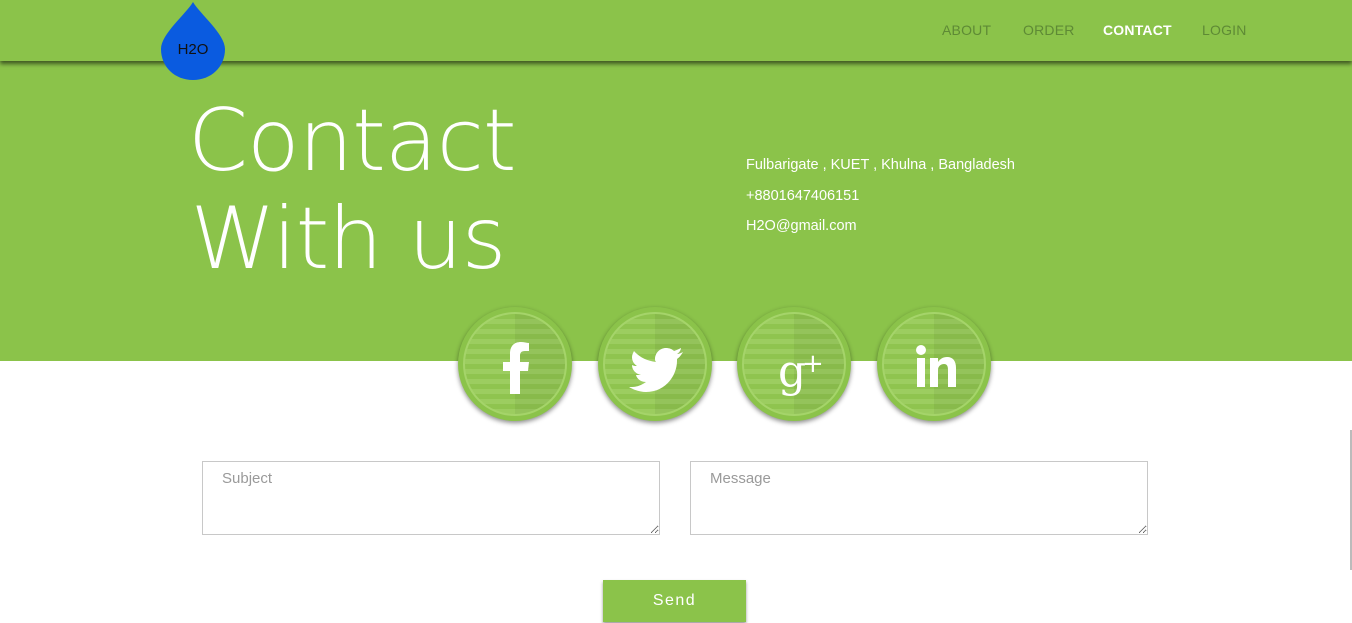 This screenshot has width=1352, height=623. What do you see at coordinates (674, 601) in the screenshot?
I see `send-button: Send` at bounding box center [674, 601].